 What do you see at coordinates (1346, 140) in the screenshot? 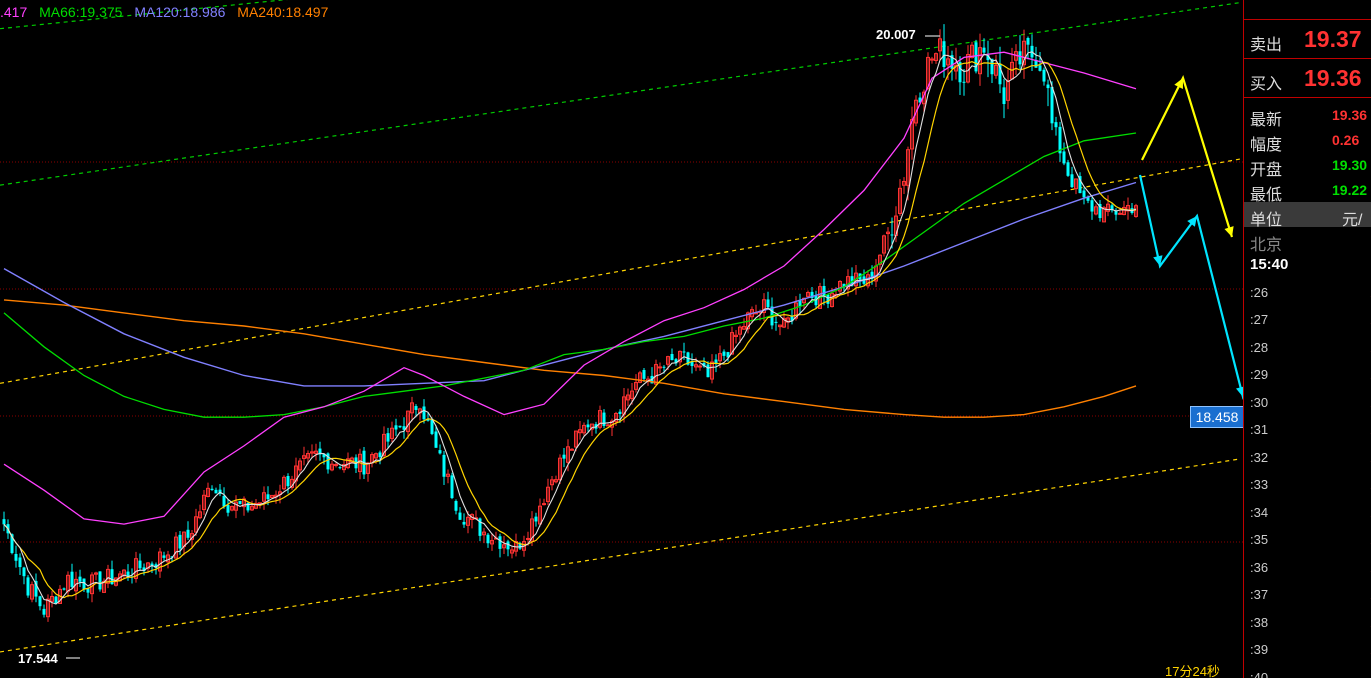
I see `stat-value: 0.26` at bounding box center [1346, 140].